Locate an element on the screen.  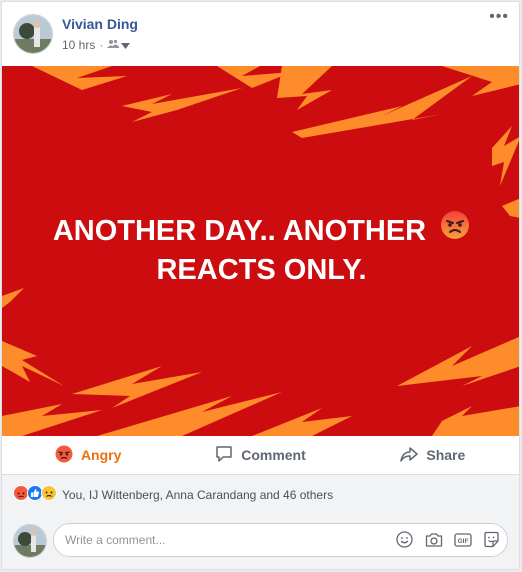
comment-composer: GIF is located at coordinates (260, 542).